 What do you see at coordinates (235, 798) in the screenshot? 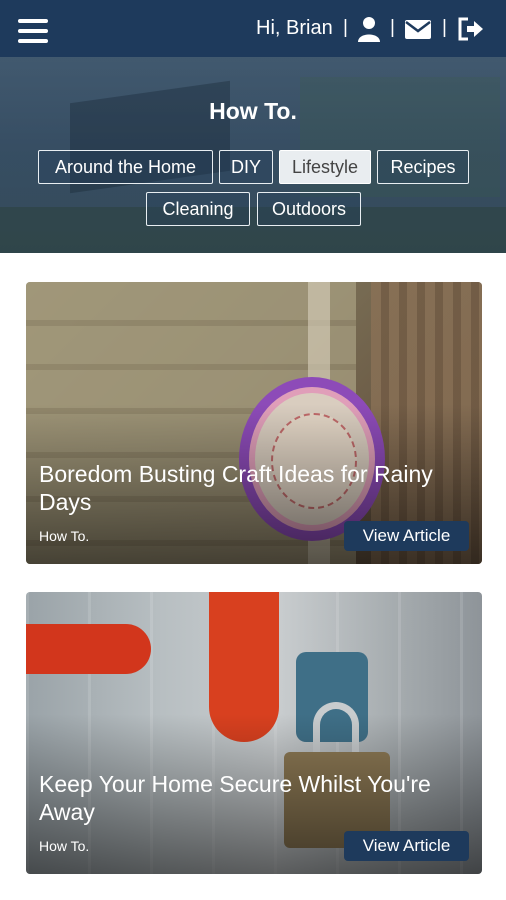
I see `article-title: Keep Your Home Secure Whilst You're Away` at bounding box center [235, 798].